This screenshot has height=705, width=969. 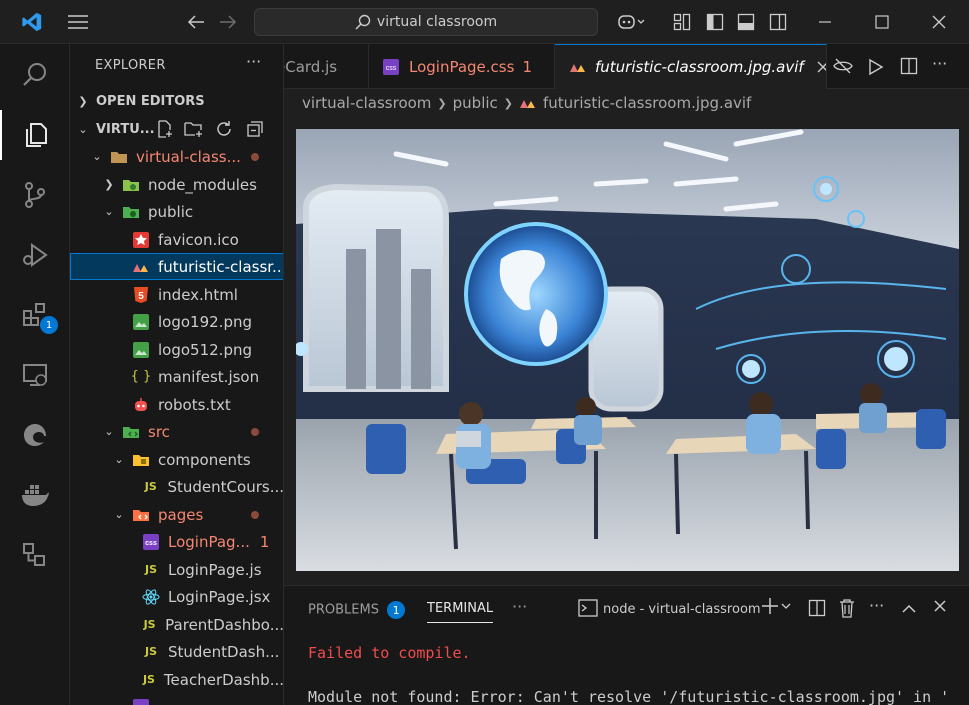 What do you see at coordinates (939, 63) in the screenshot?
I see `editor-more-actions-icon: ···` at bounding box center [939, 63].